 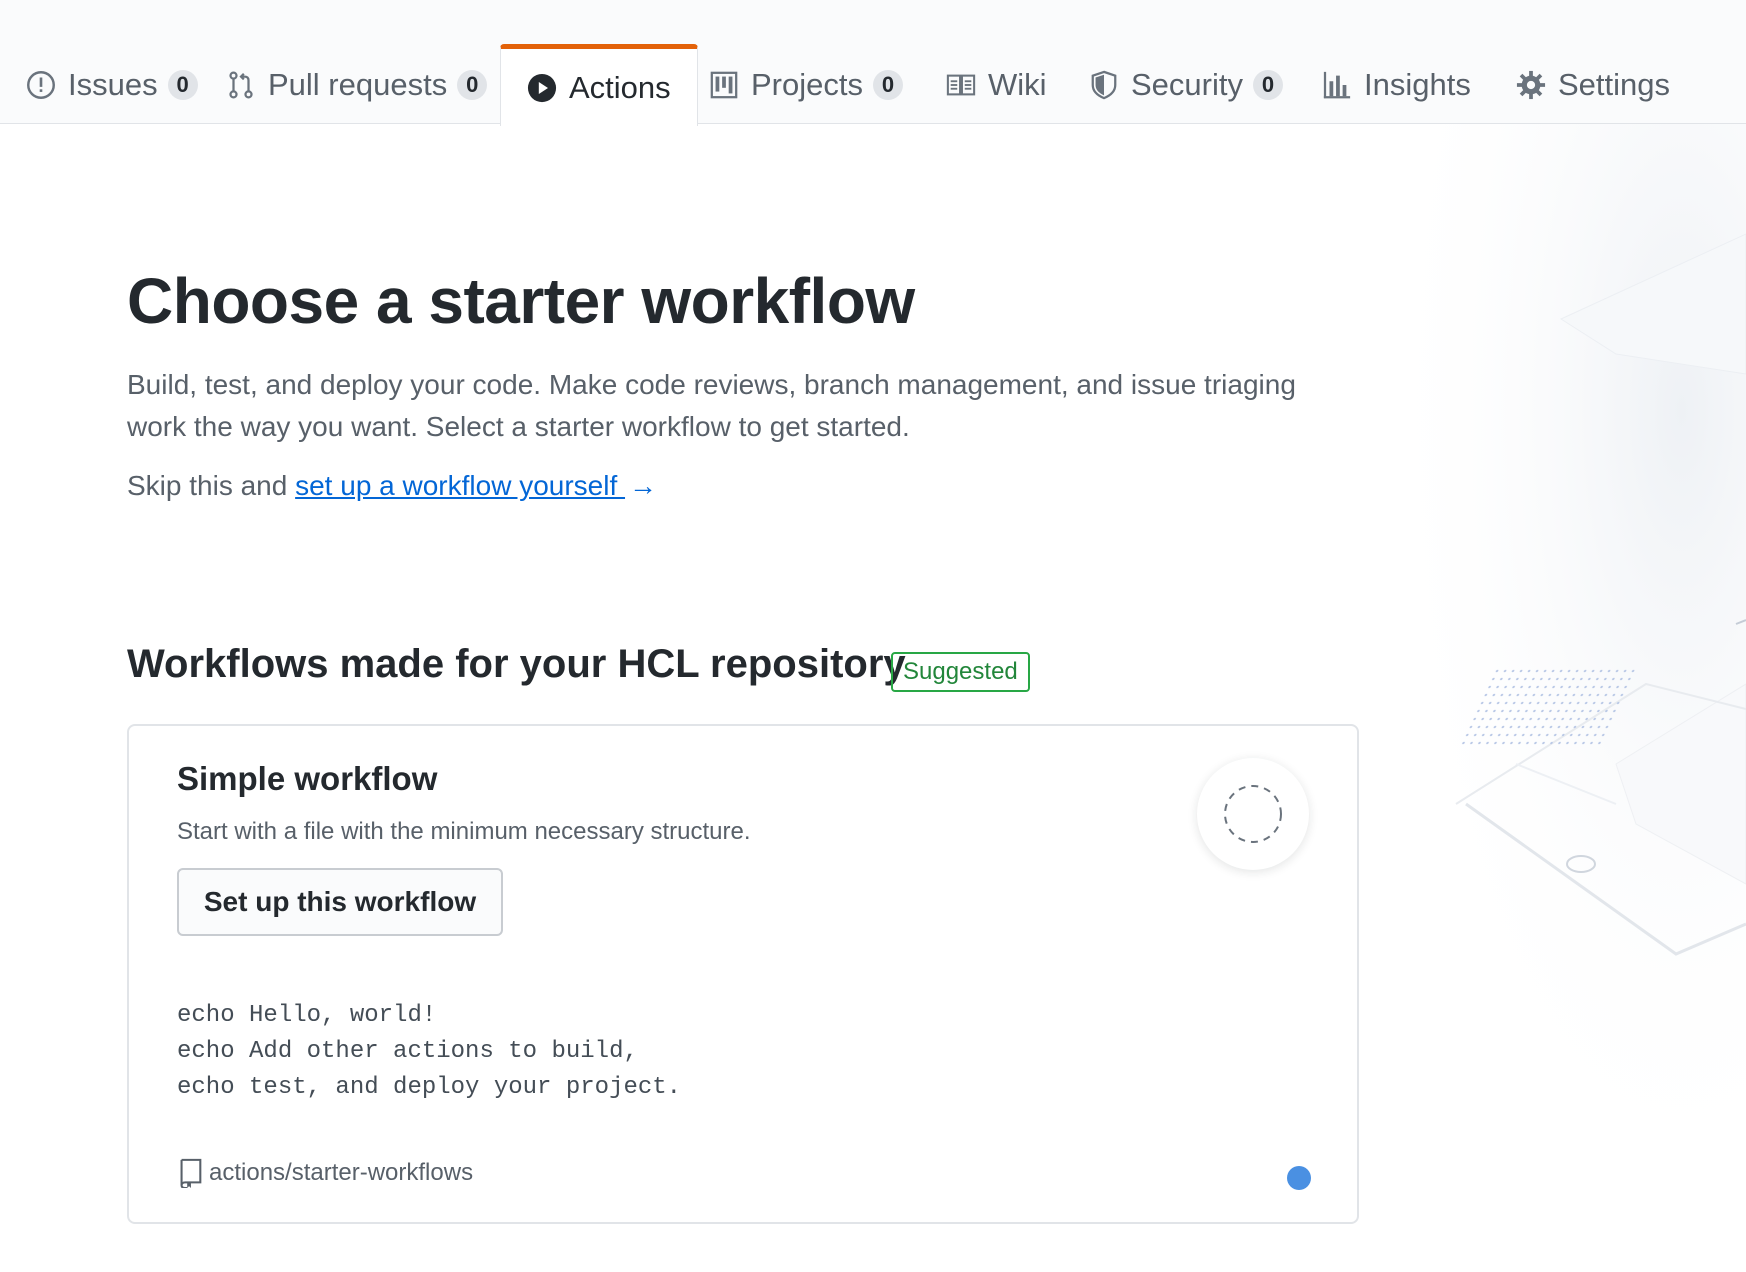 What do you see at coordinates (1267, 84) in the screenshot?
I see `security-count-badge: 0` at bounding box center [1267, 84].